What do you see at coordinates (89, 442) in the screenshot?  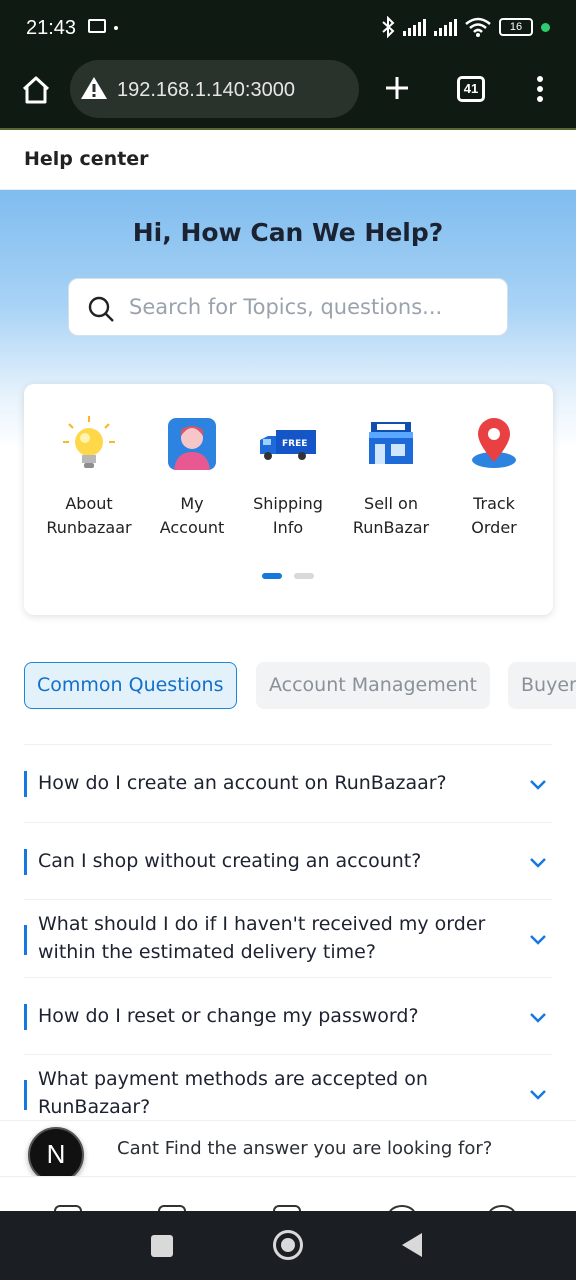 I see `lightbulb-icon` at bounding box center [89, 442].